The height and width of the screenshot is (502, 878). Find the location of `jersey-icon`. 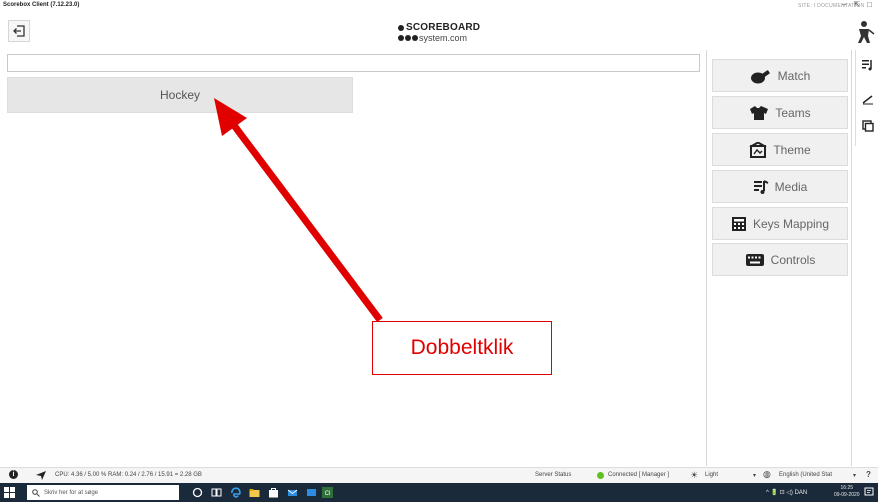

jersey-icon is located at coordinates (759, 112).